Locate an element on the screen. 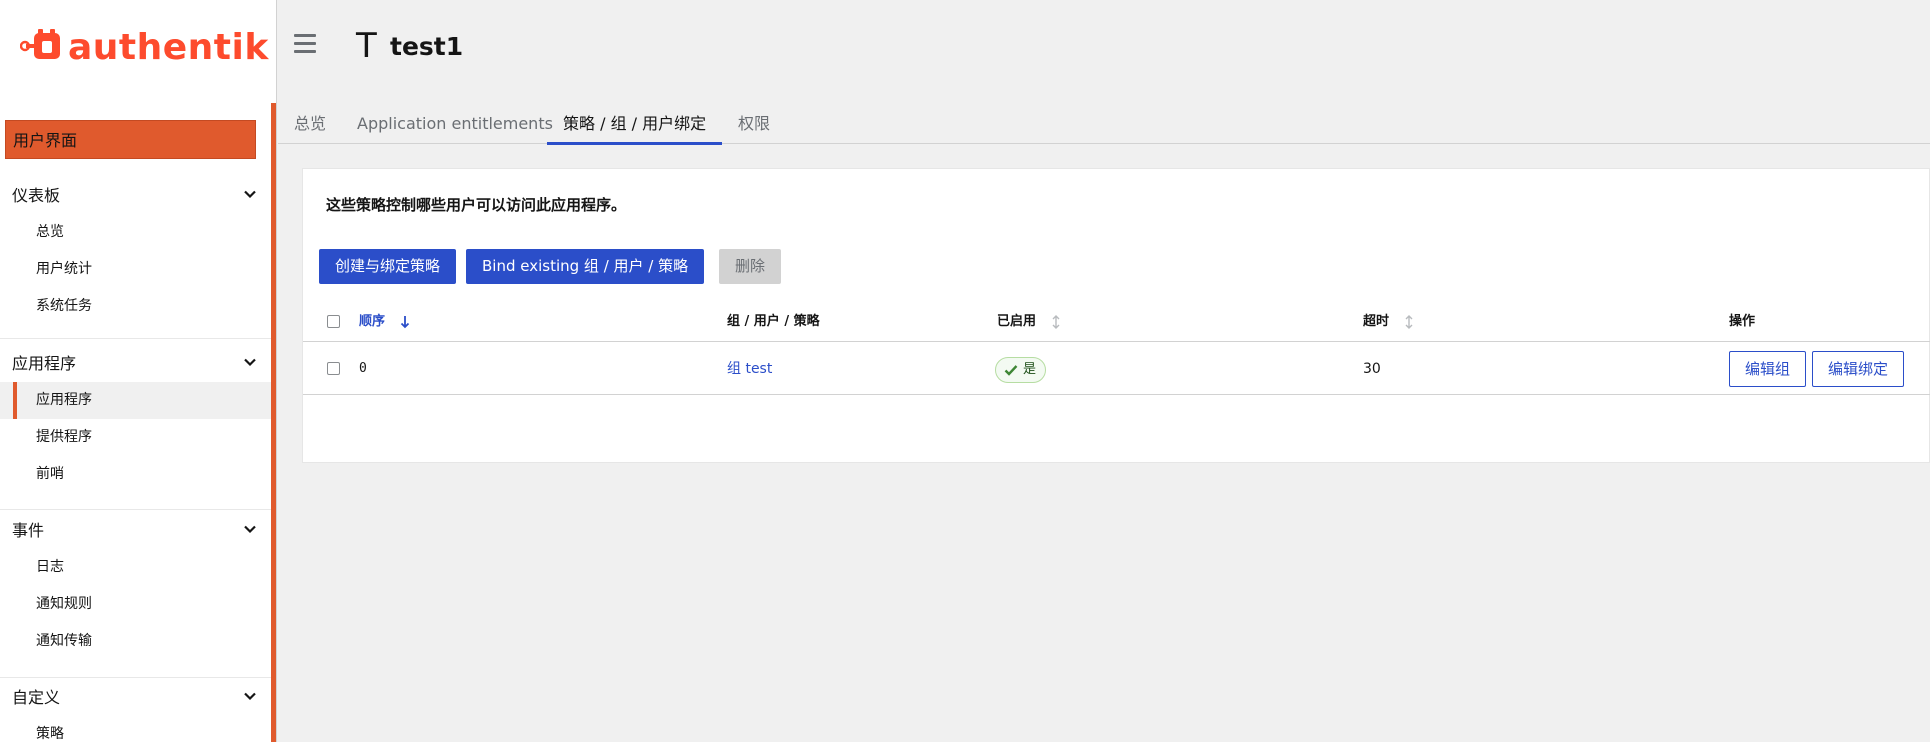 This screenshot has height=742, width=1930. check-icon is located at coordinates (1011, 370).